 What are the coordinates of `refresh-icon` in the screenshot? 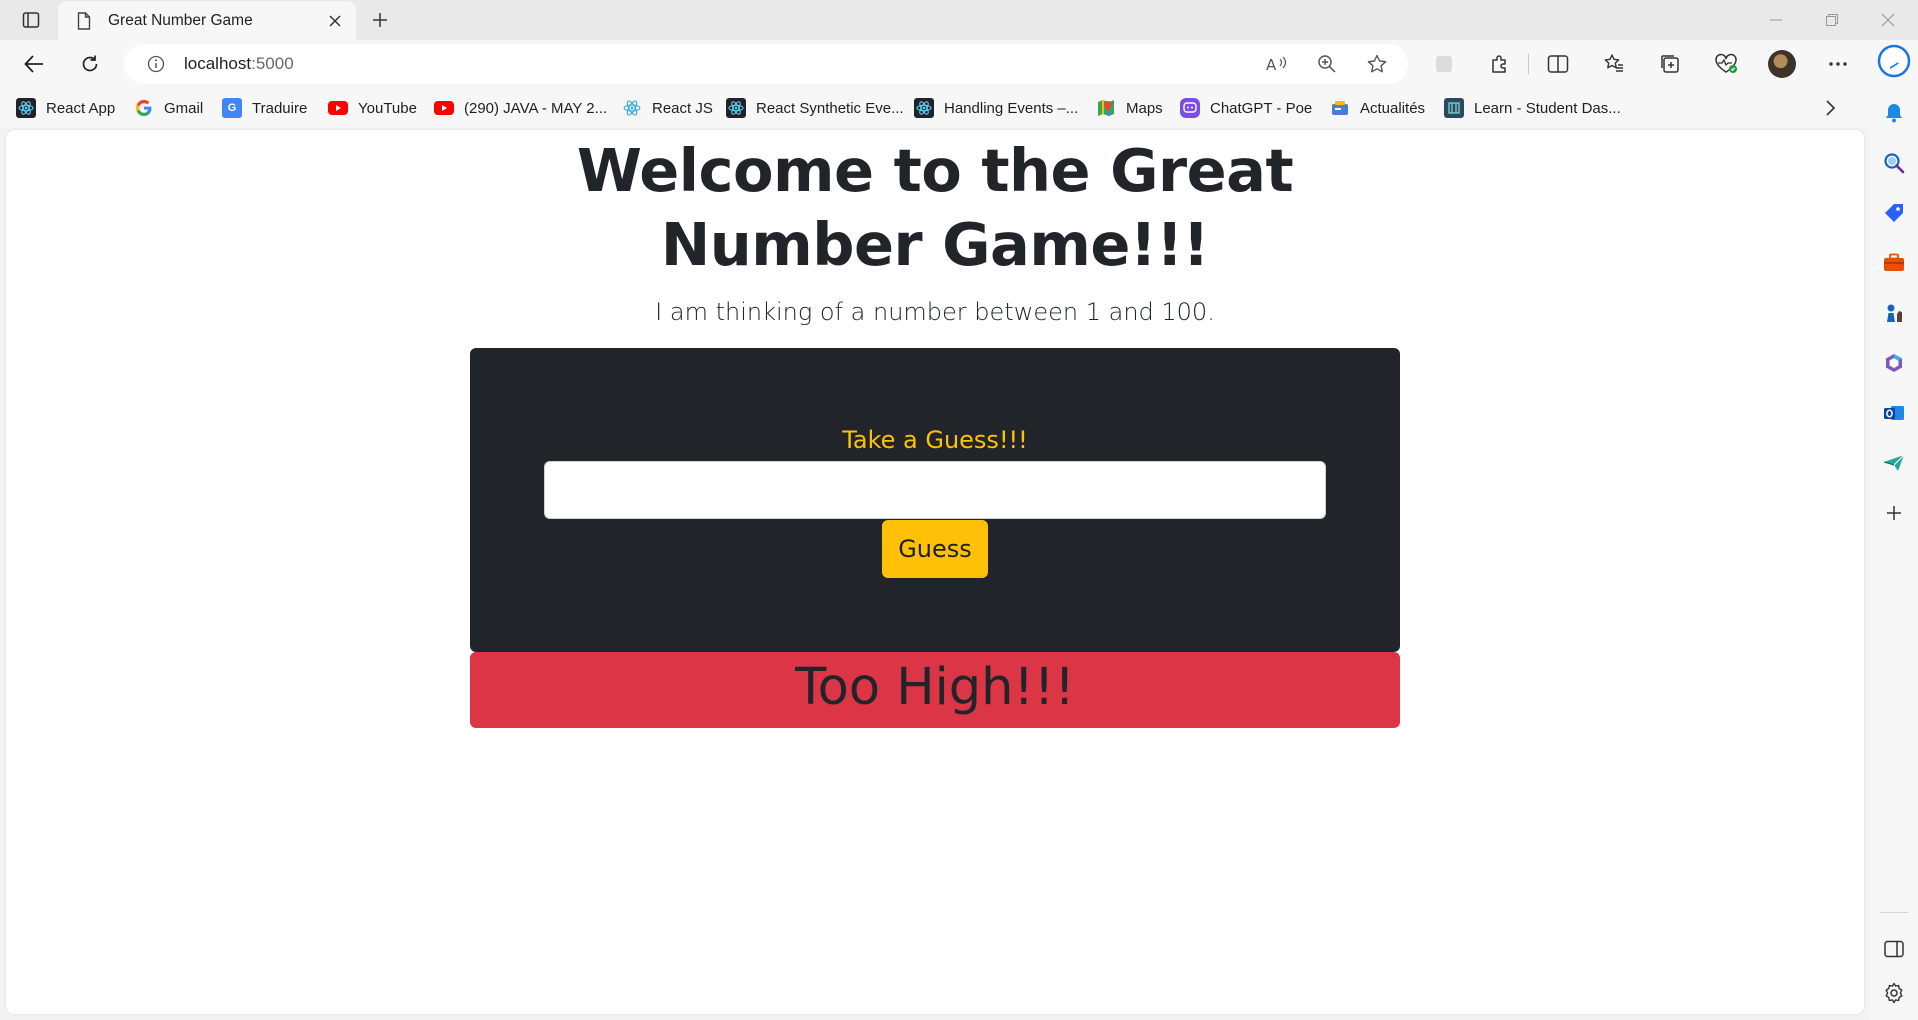 It's located at (90, 64).